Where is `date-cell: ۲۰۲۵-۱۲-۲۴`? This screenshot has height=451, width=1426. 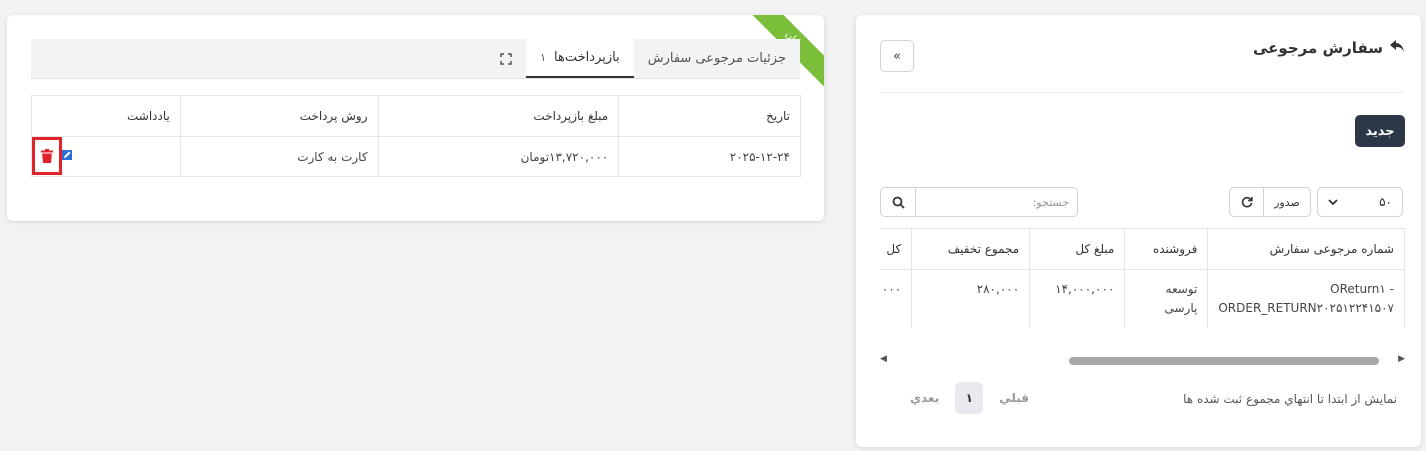
date-cell: ۲۰۲۵-۱۲-۲۴ is located at coordinates (709, 156).